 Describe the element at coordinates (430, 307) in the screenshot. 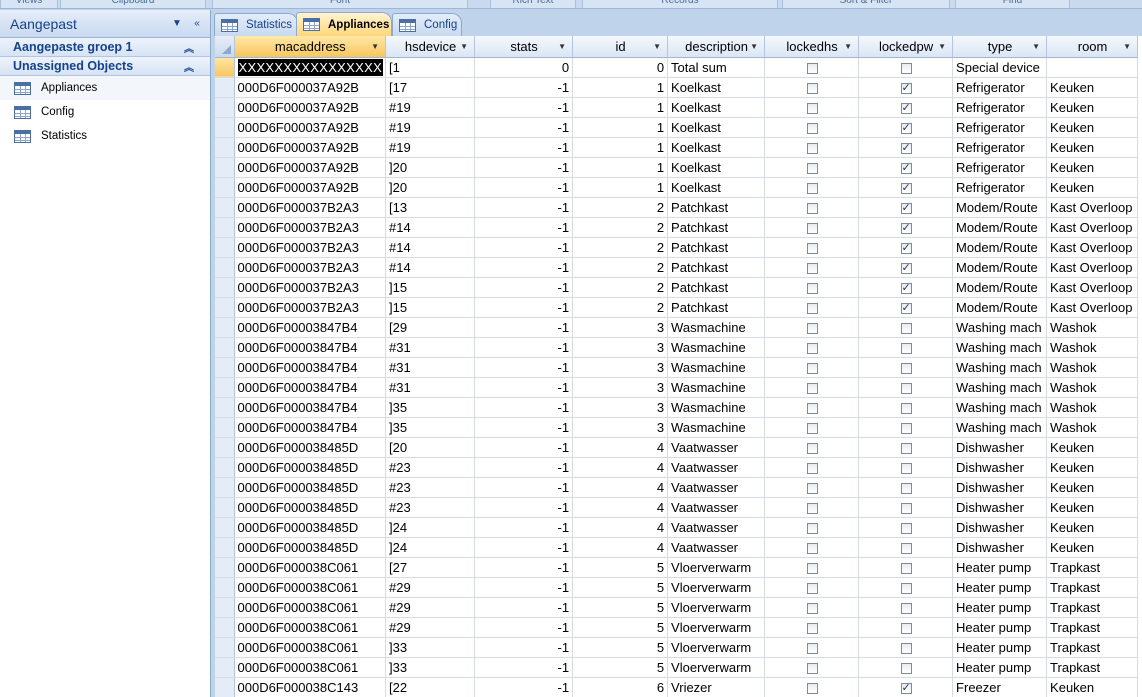

I see `cell-hsdevice: ]15` at that location.